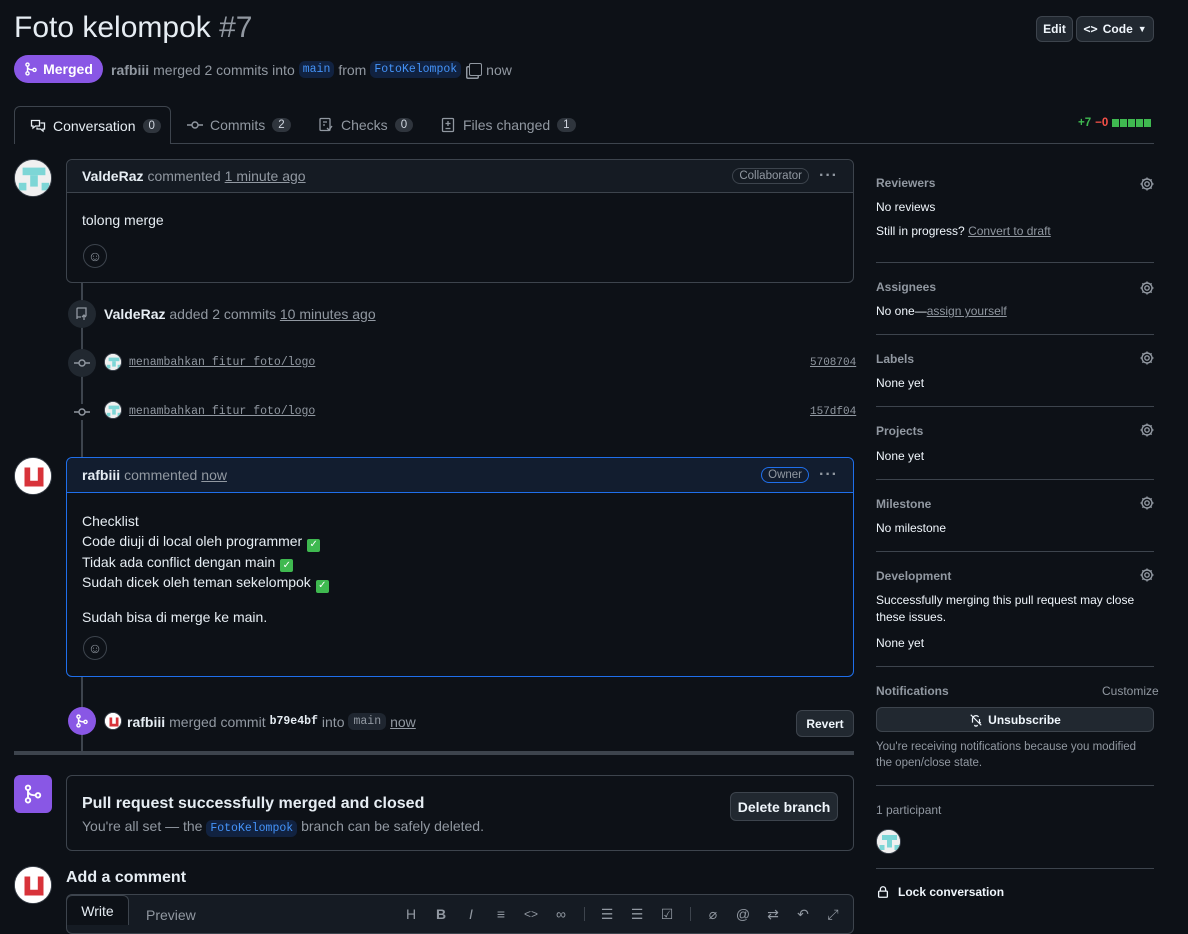 This screenshot has width=1188, height=934. Describe the element at coordinates (130, 70) in the screenshot. I see `author-link: rafbiii` at that location.